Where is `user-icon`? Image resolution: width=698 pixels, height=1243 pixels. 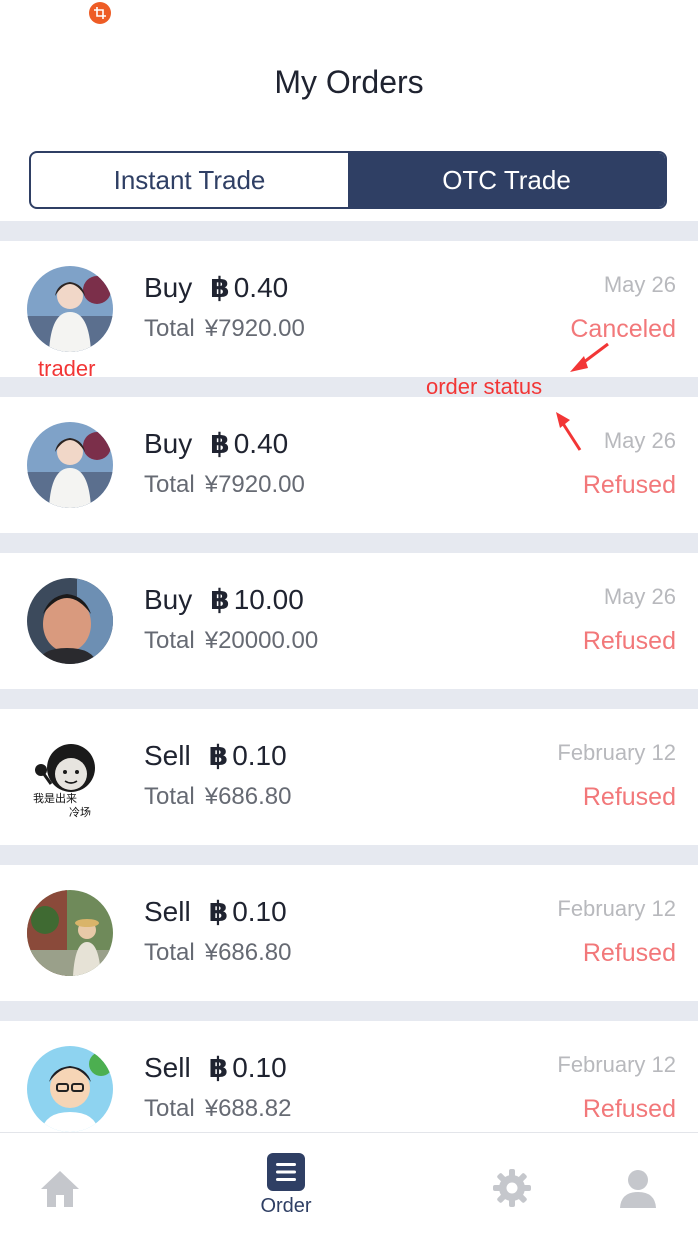 user-icon is located at coordinates (638, 1189).